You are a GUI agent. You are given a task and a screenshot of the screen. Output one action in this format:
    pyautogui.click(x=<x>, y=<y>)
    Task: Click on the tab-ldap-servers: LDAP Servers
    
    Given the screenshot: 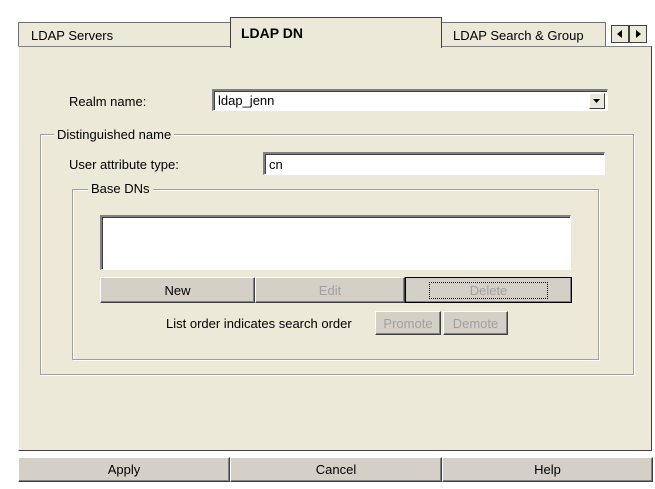 What is the action you would take?
    pyautogui.click(x=125, y=34)
    